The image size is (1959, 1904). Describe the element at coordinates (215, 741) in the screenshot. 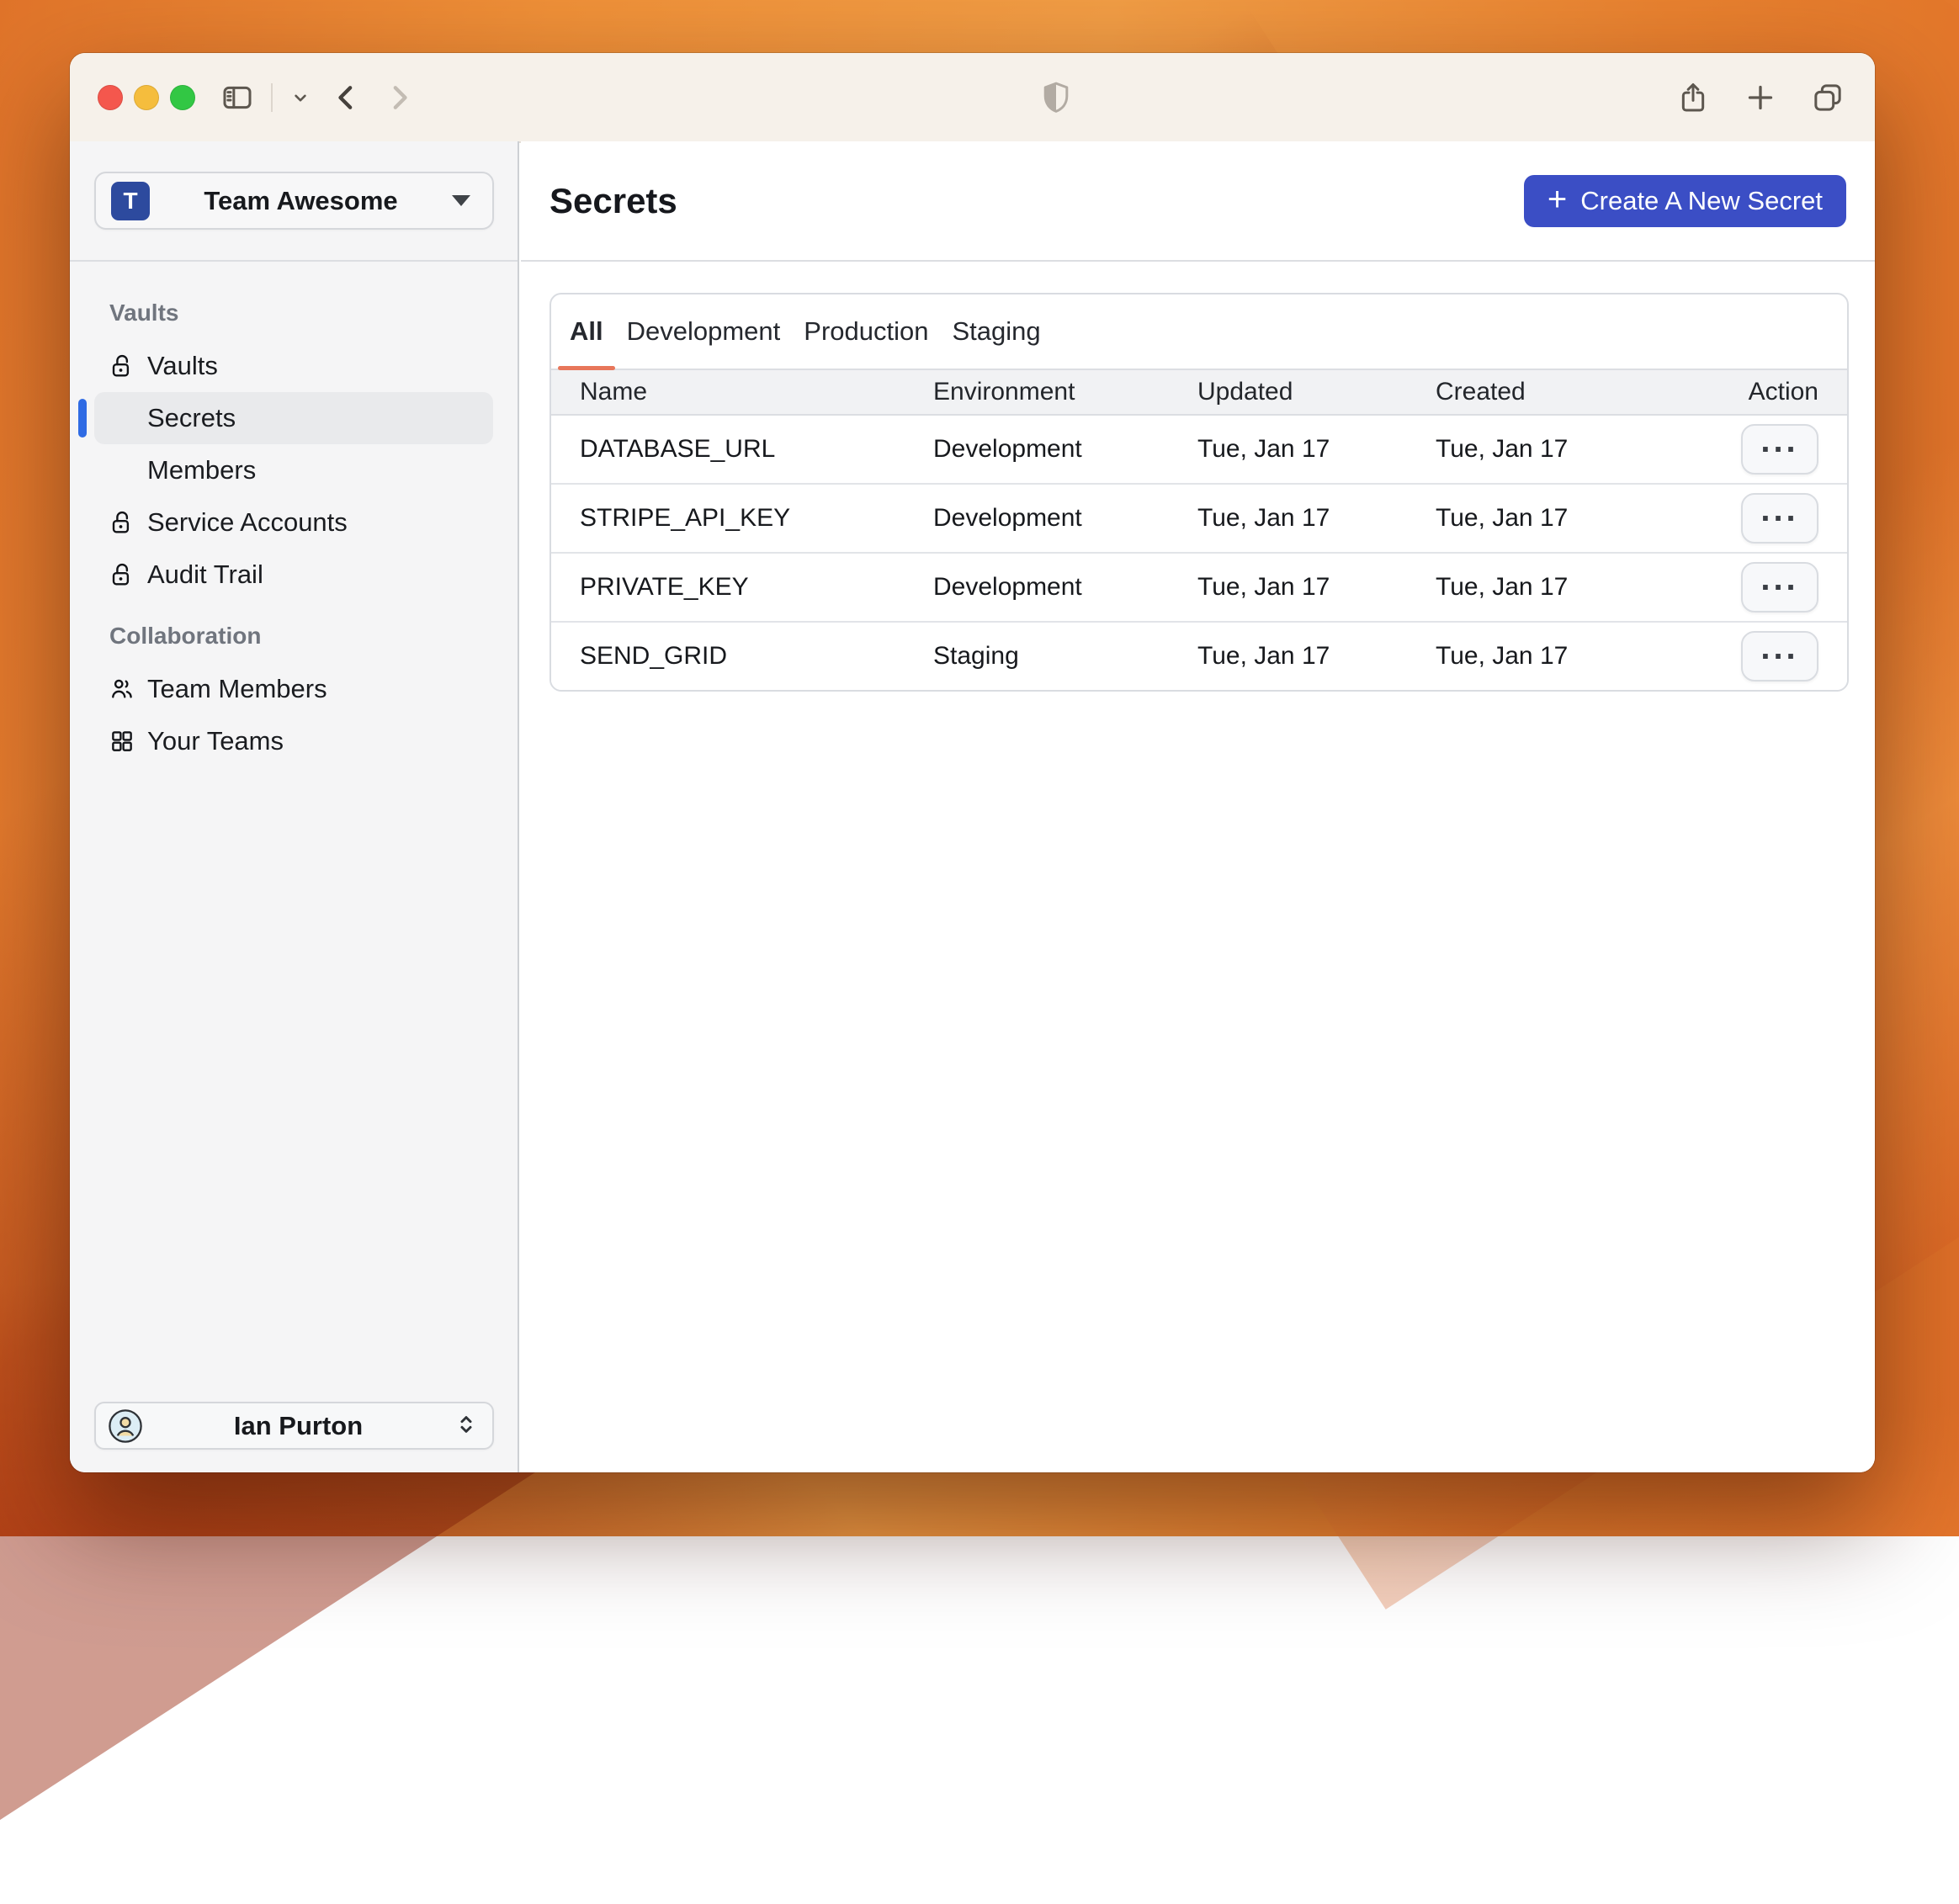

I see `sidebar-item-label: Your Teams` at that location.